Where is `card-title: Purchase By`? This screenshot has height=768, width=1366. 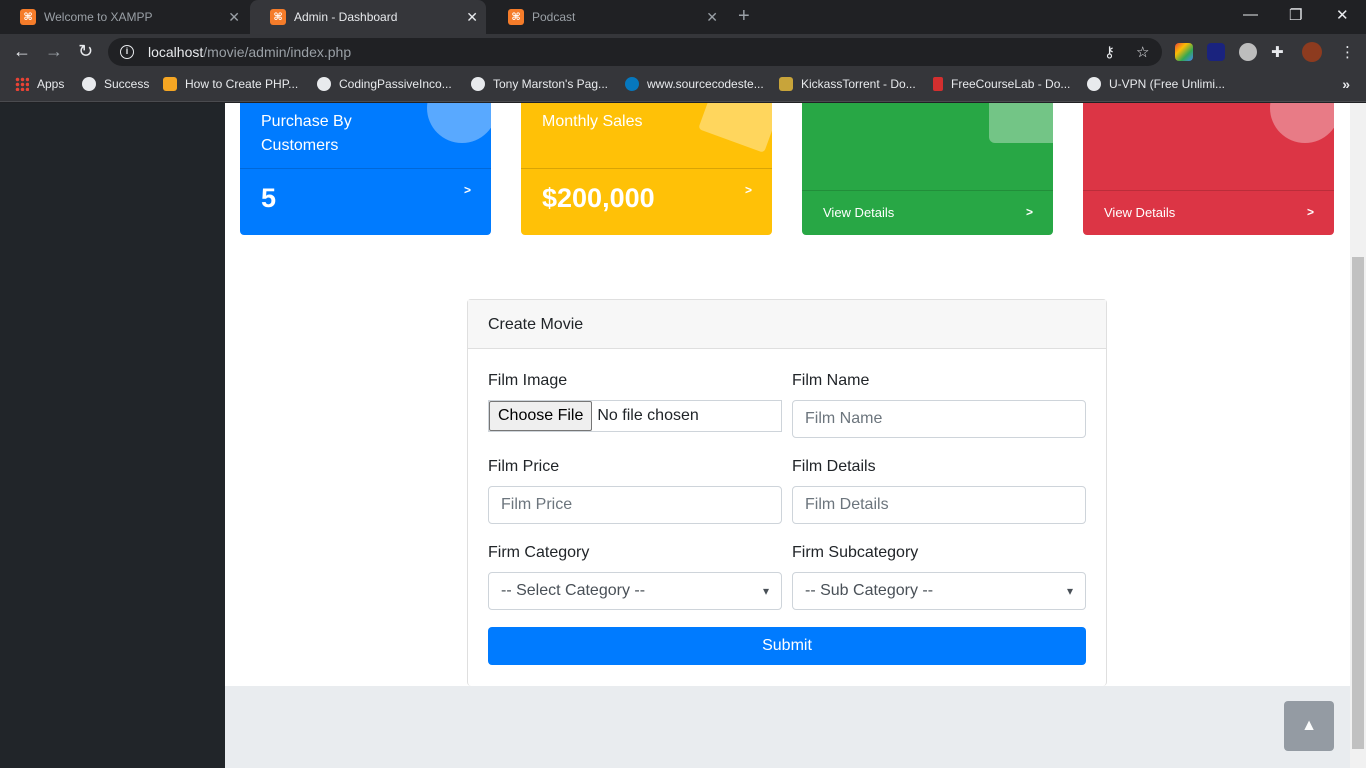
card-title: Purchase By is located at coordinates (306, 121).